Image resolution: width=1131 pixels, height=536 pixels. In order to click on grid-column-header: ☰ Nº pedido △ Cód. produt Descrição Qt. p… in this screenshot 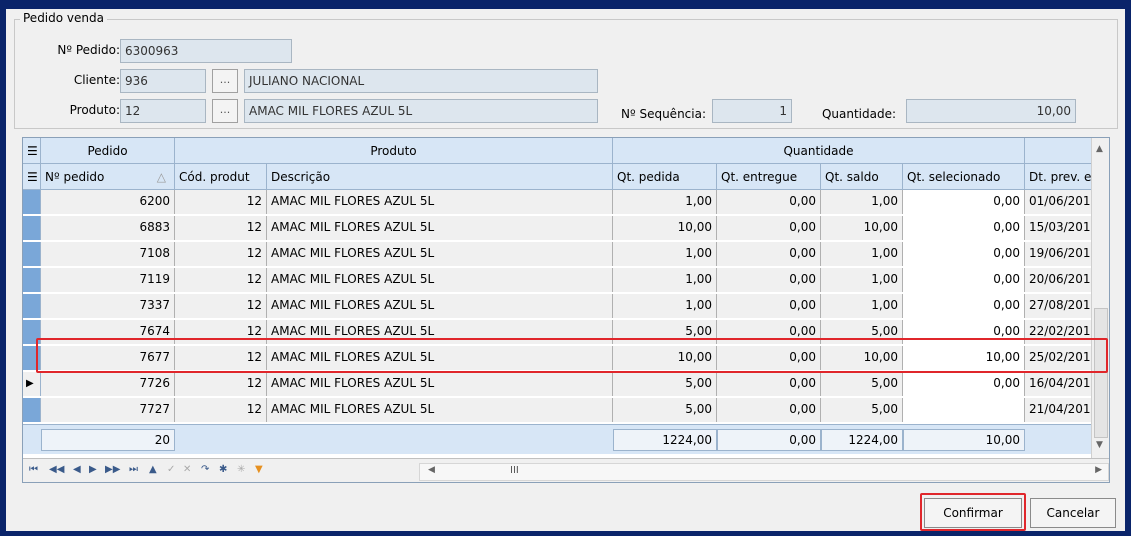, I will do `click(558, 177)`.